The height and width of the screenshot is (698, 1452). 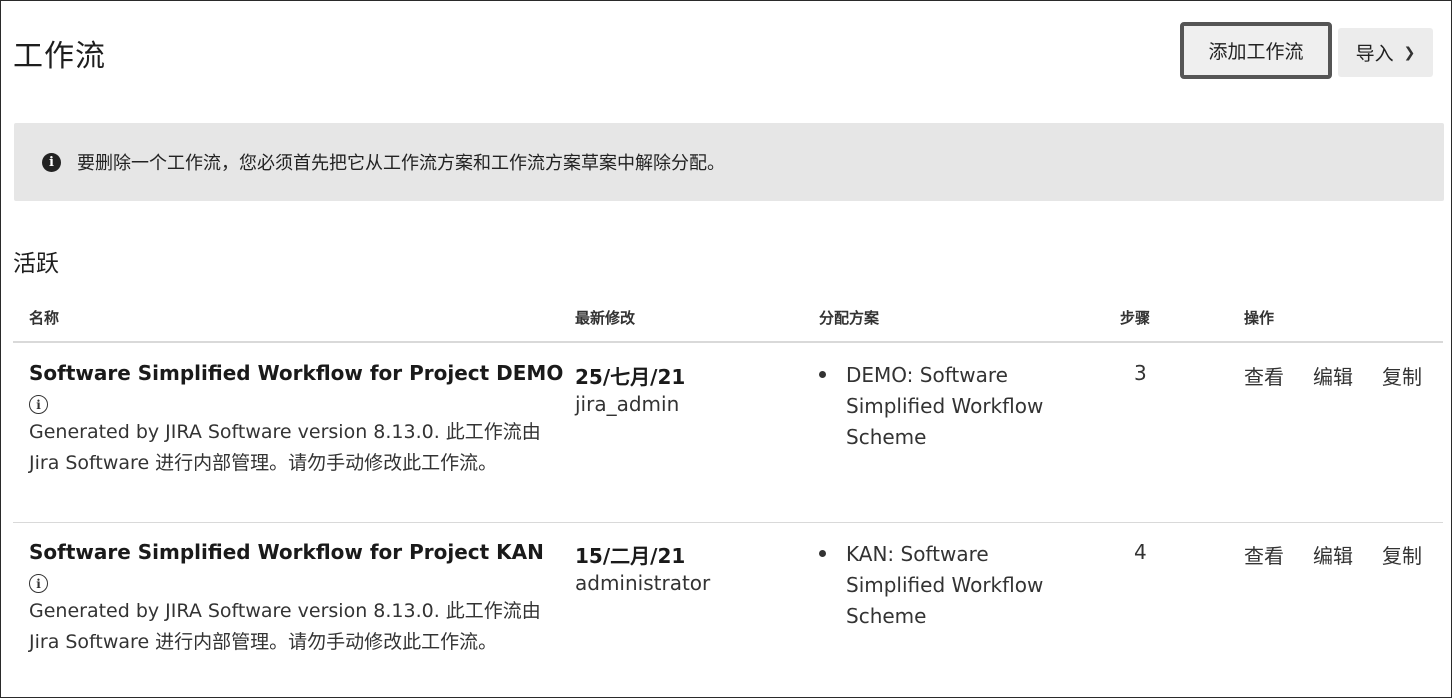 What do you see at coordinates (849, 318) in the screenshot?
I see `column-header-schemes: 分配方案` at bounding box center [849, 318].